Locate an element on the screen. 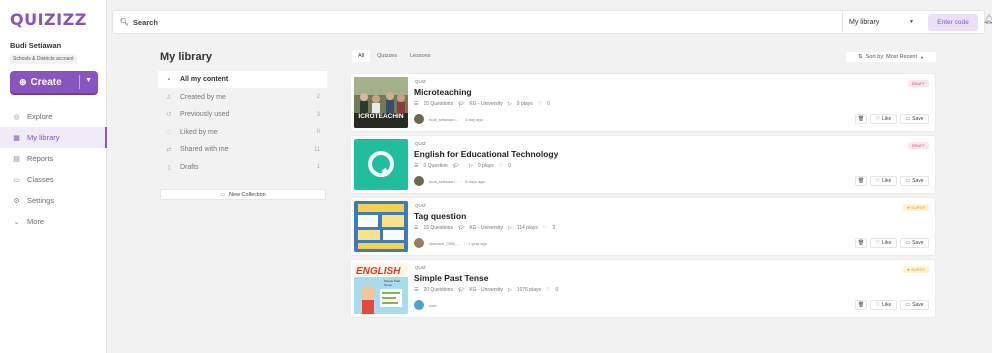  filter-all-my-content: ▪ All my content is located at coordinates (242, 79).